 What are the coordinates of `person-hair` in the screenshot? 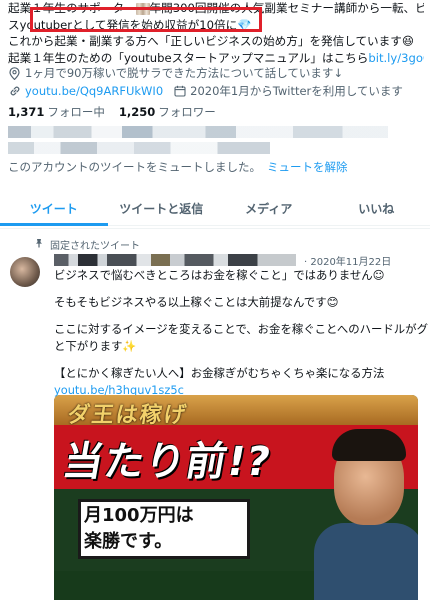 It's located at (369, 445).